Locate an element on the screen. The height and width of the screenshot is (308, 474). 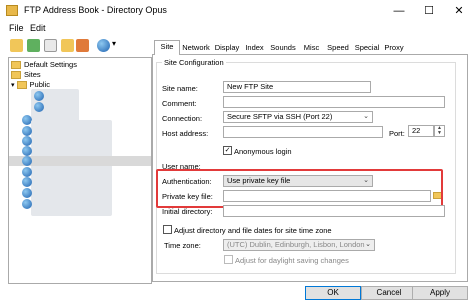
adjust-dates-checkbox is located at coordinates (167, 229).